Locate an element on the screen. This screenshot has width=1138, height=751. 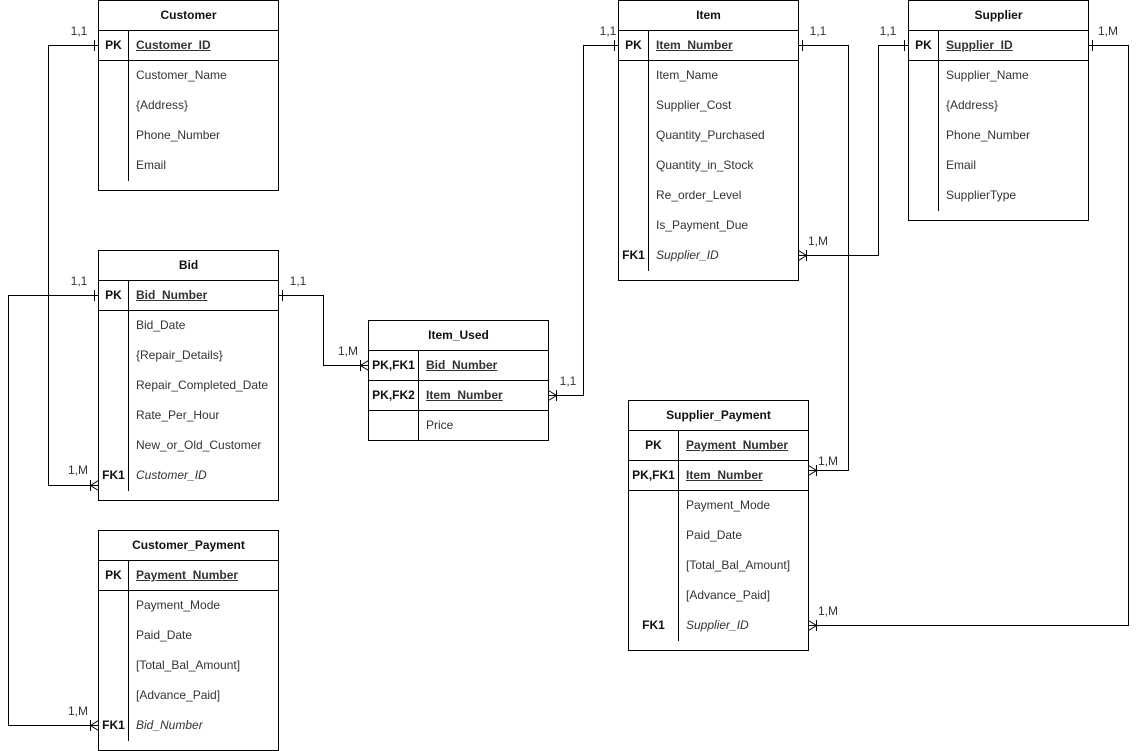
attribute: Rate_Per_Hour is located at coordinates (203, 416).